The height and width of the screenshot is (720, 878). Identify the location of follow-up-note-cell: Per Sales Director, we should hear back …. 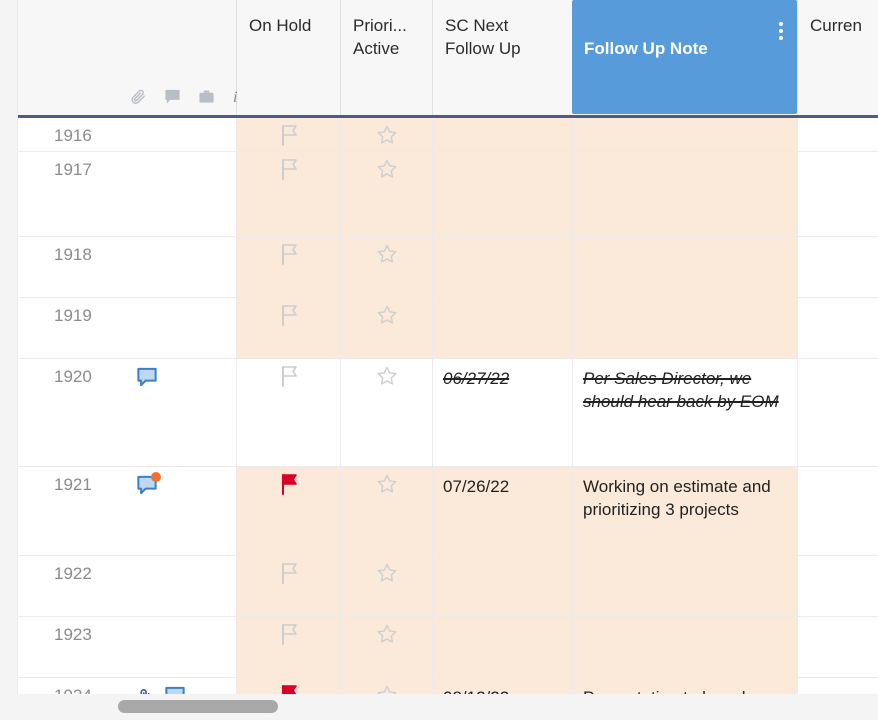
(684, 412).